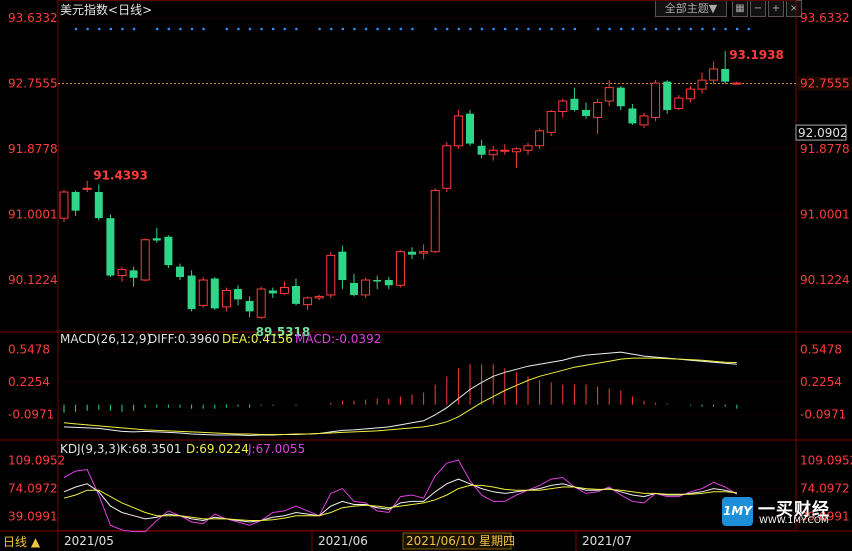  I want to click on macd-y-tick-right: -0.0971, so click(823, 414).